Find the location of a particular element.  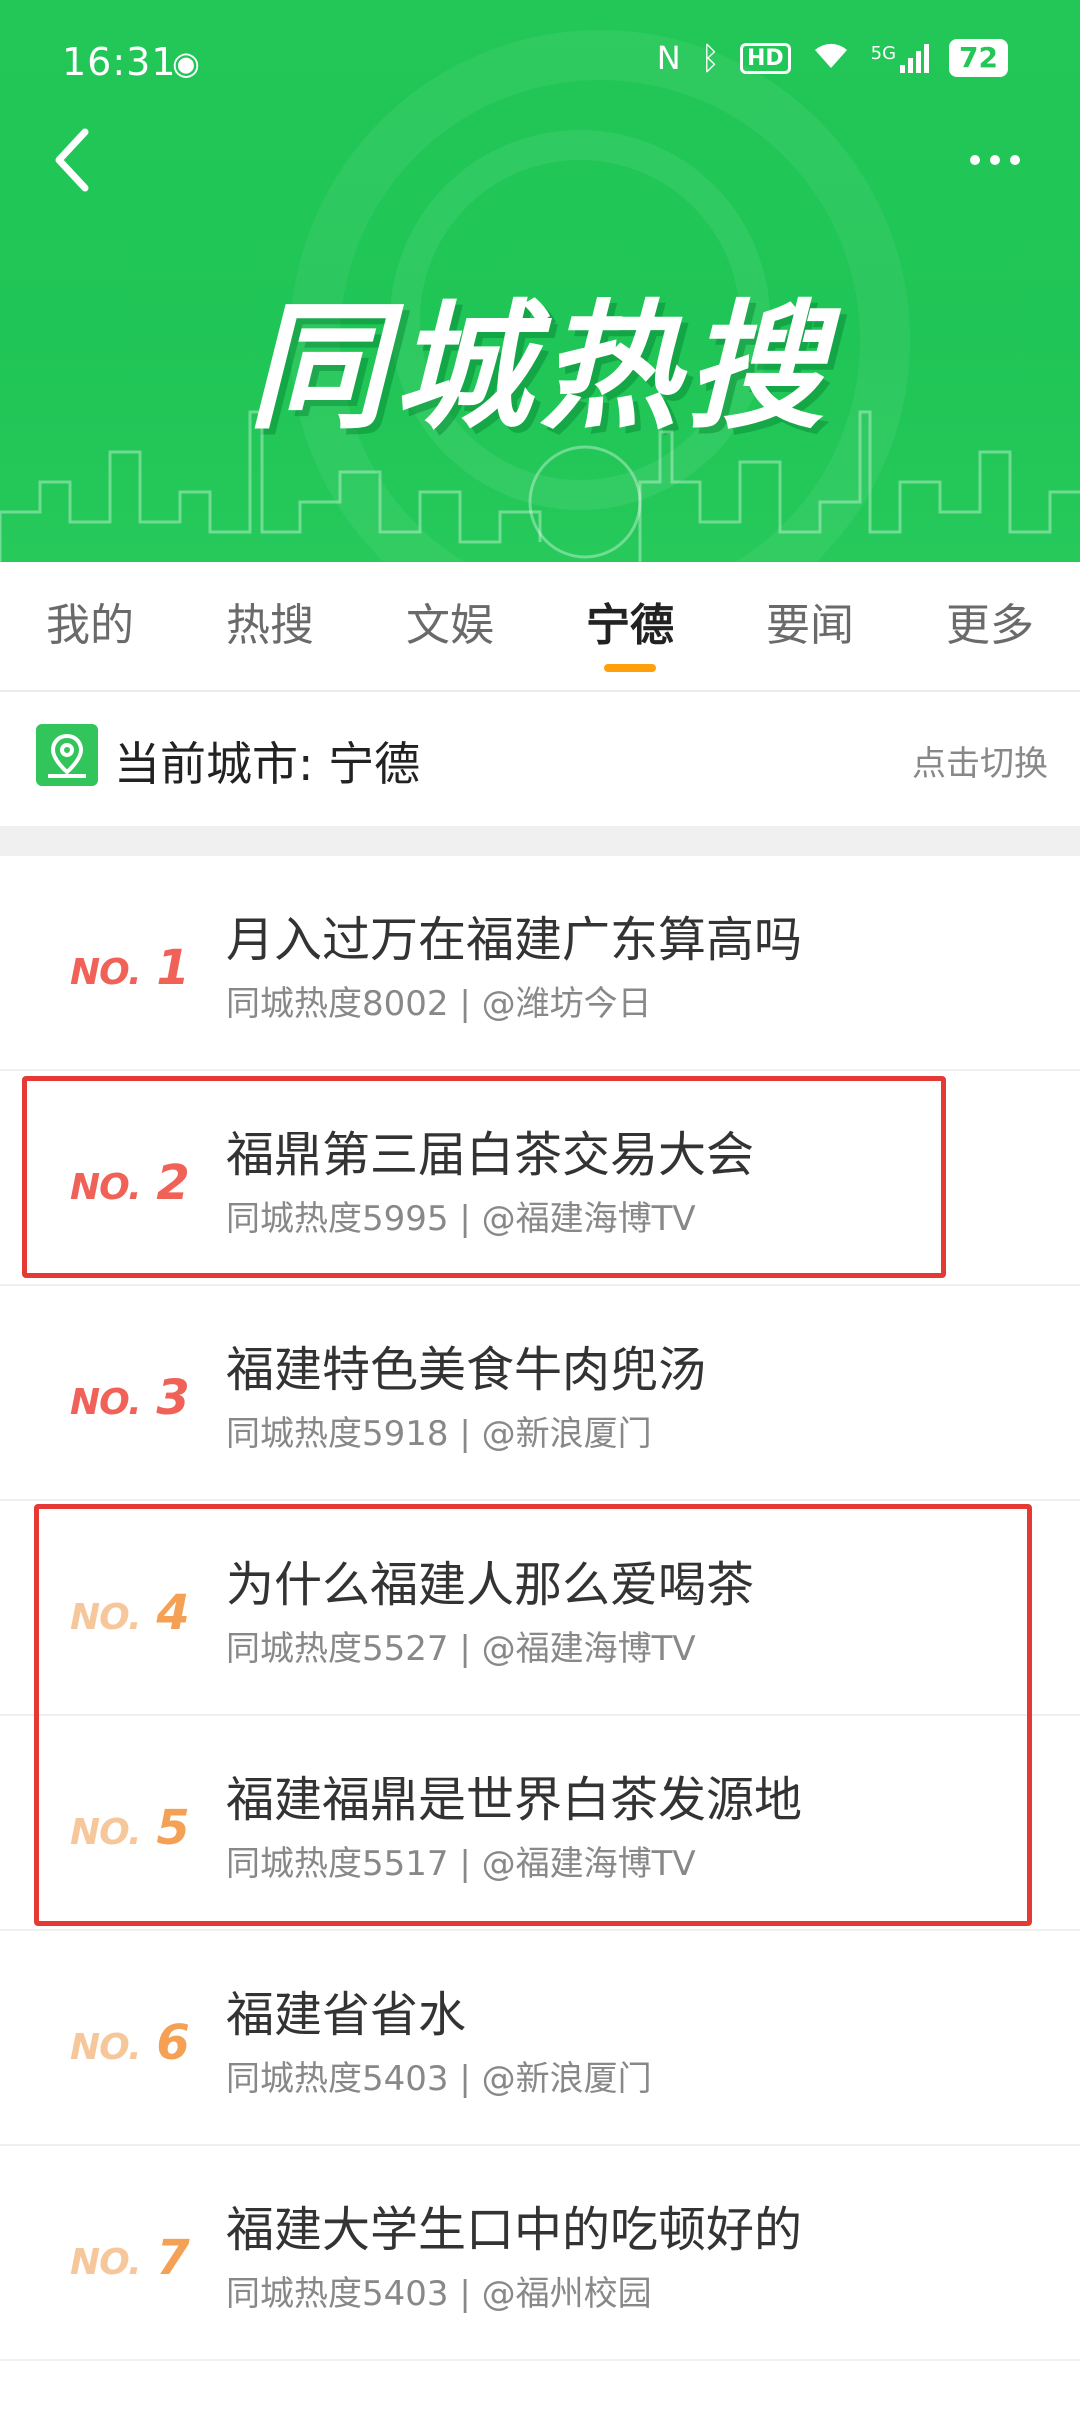

chevron-left-icon is located at coordinates (72, 160).